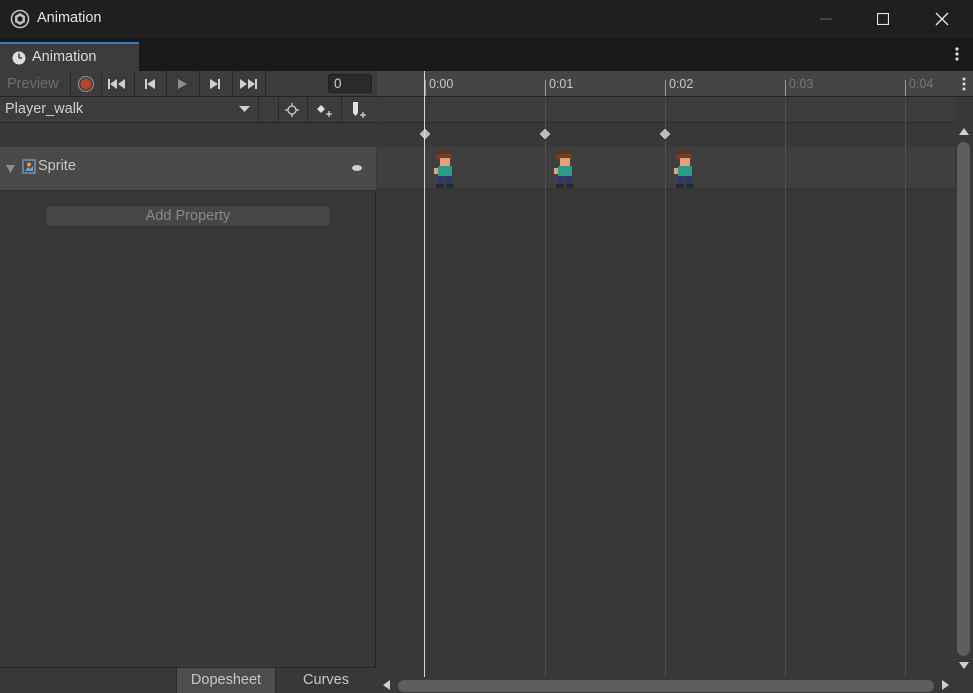  I want to click on clip-name: Player_walk, so click(44, 109).